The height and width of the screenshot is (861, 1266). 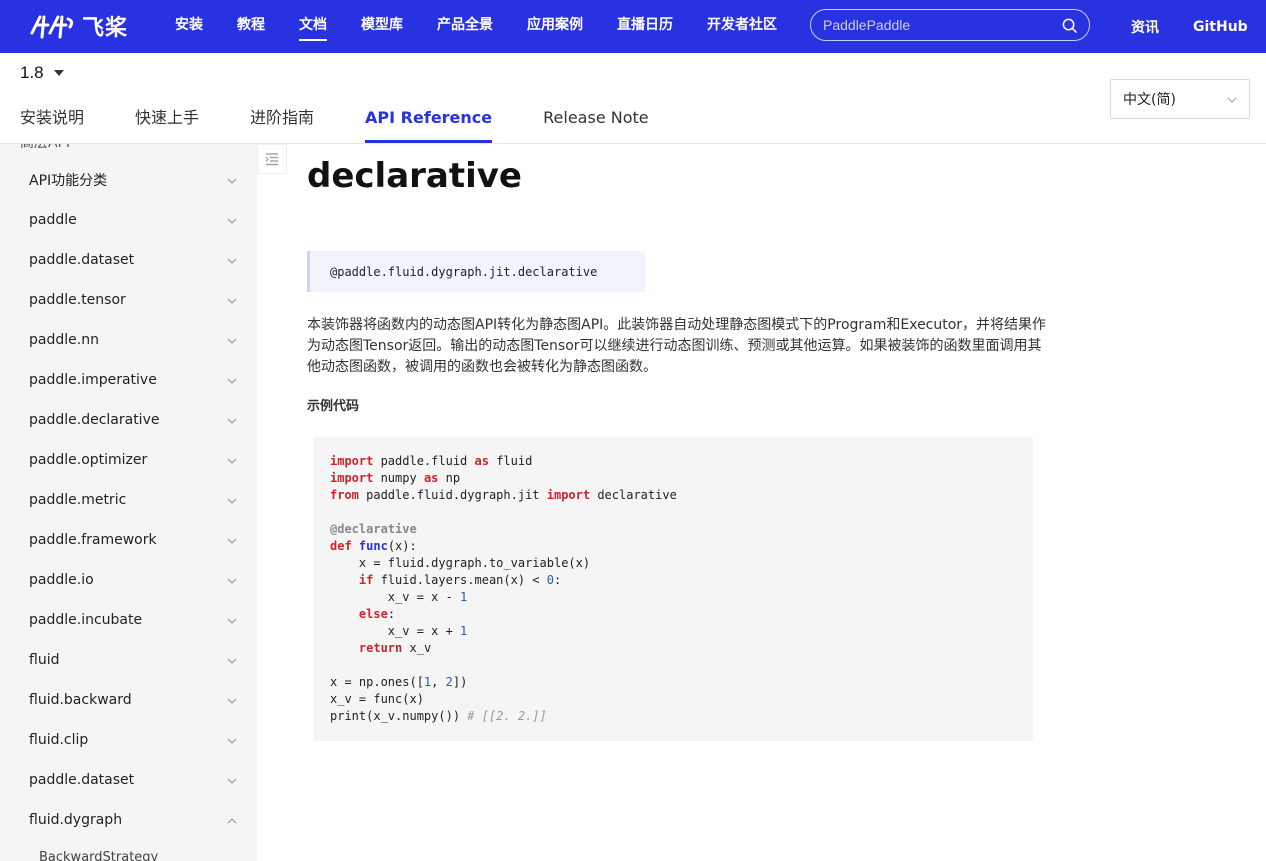 I want to click on example-code-heading: 示例代码, so click(x=333, y=406).